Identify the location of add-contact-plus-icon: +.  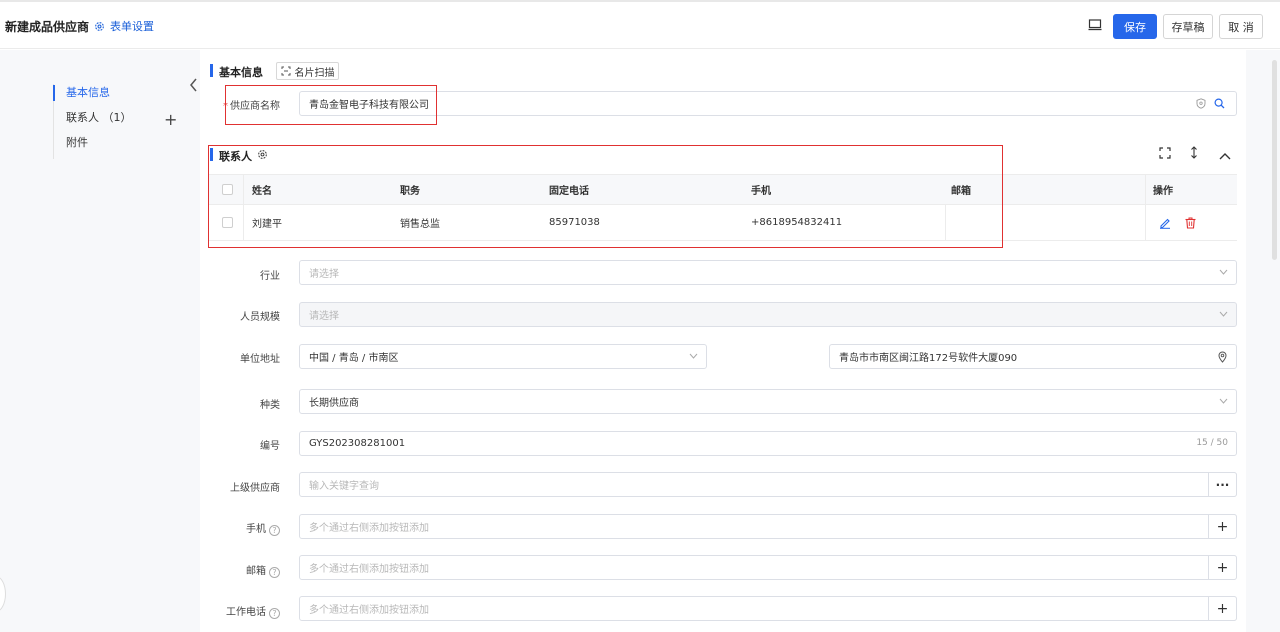
(170, 120).